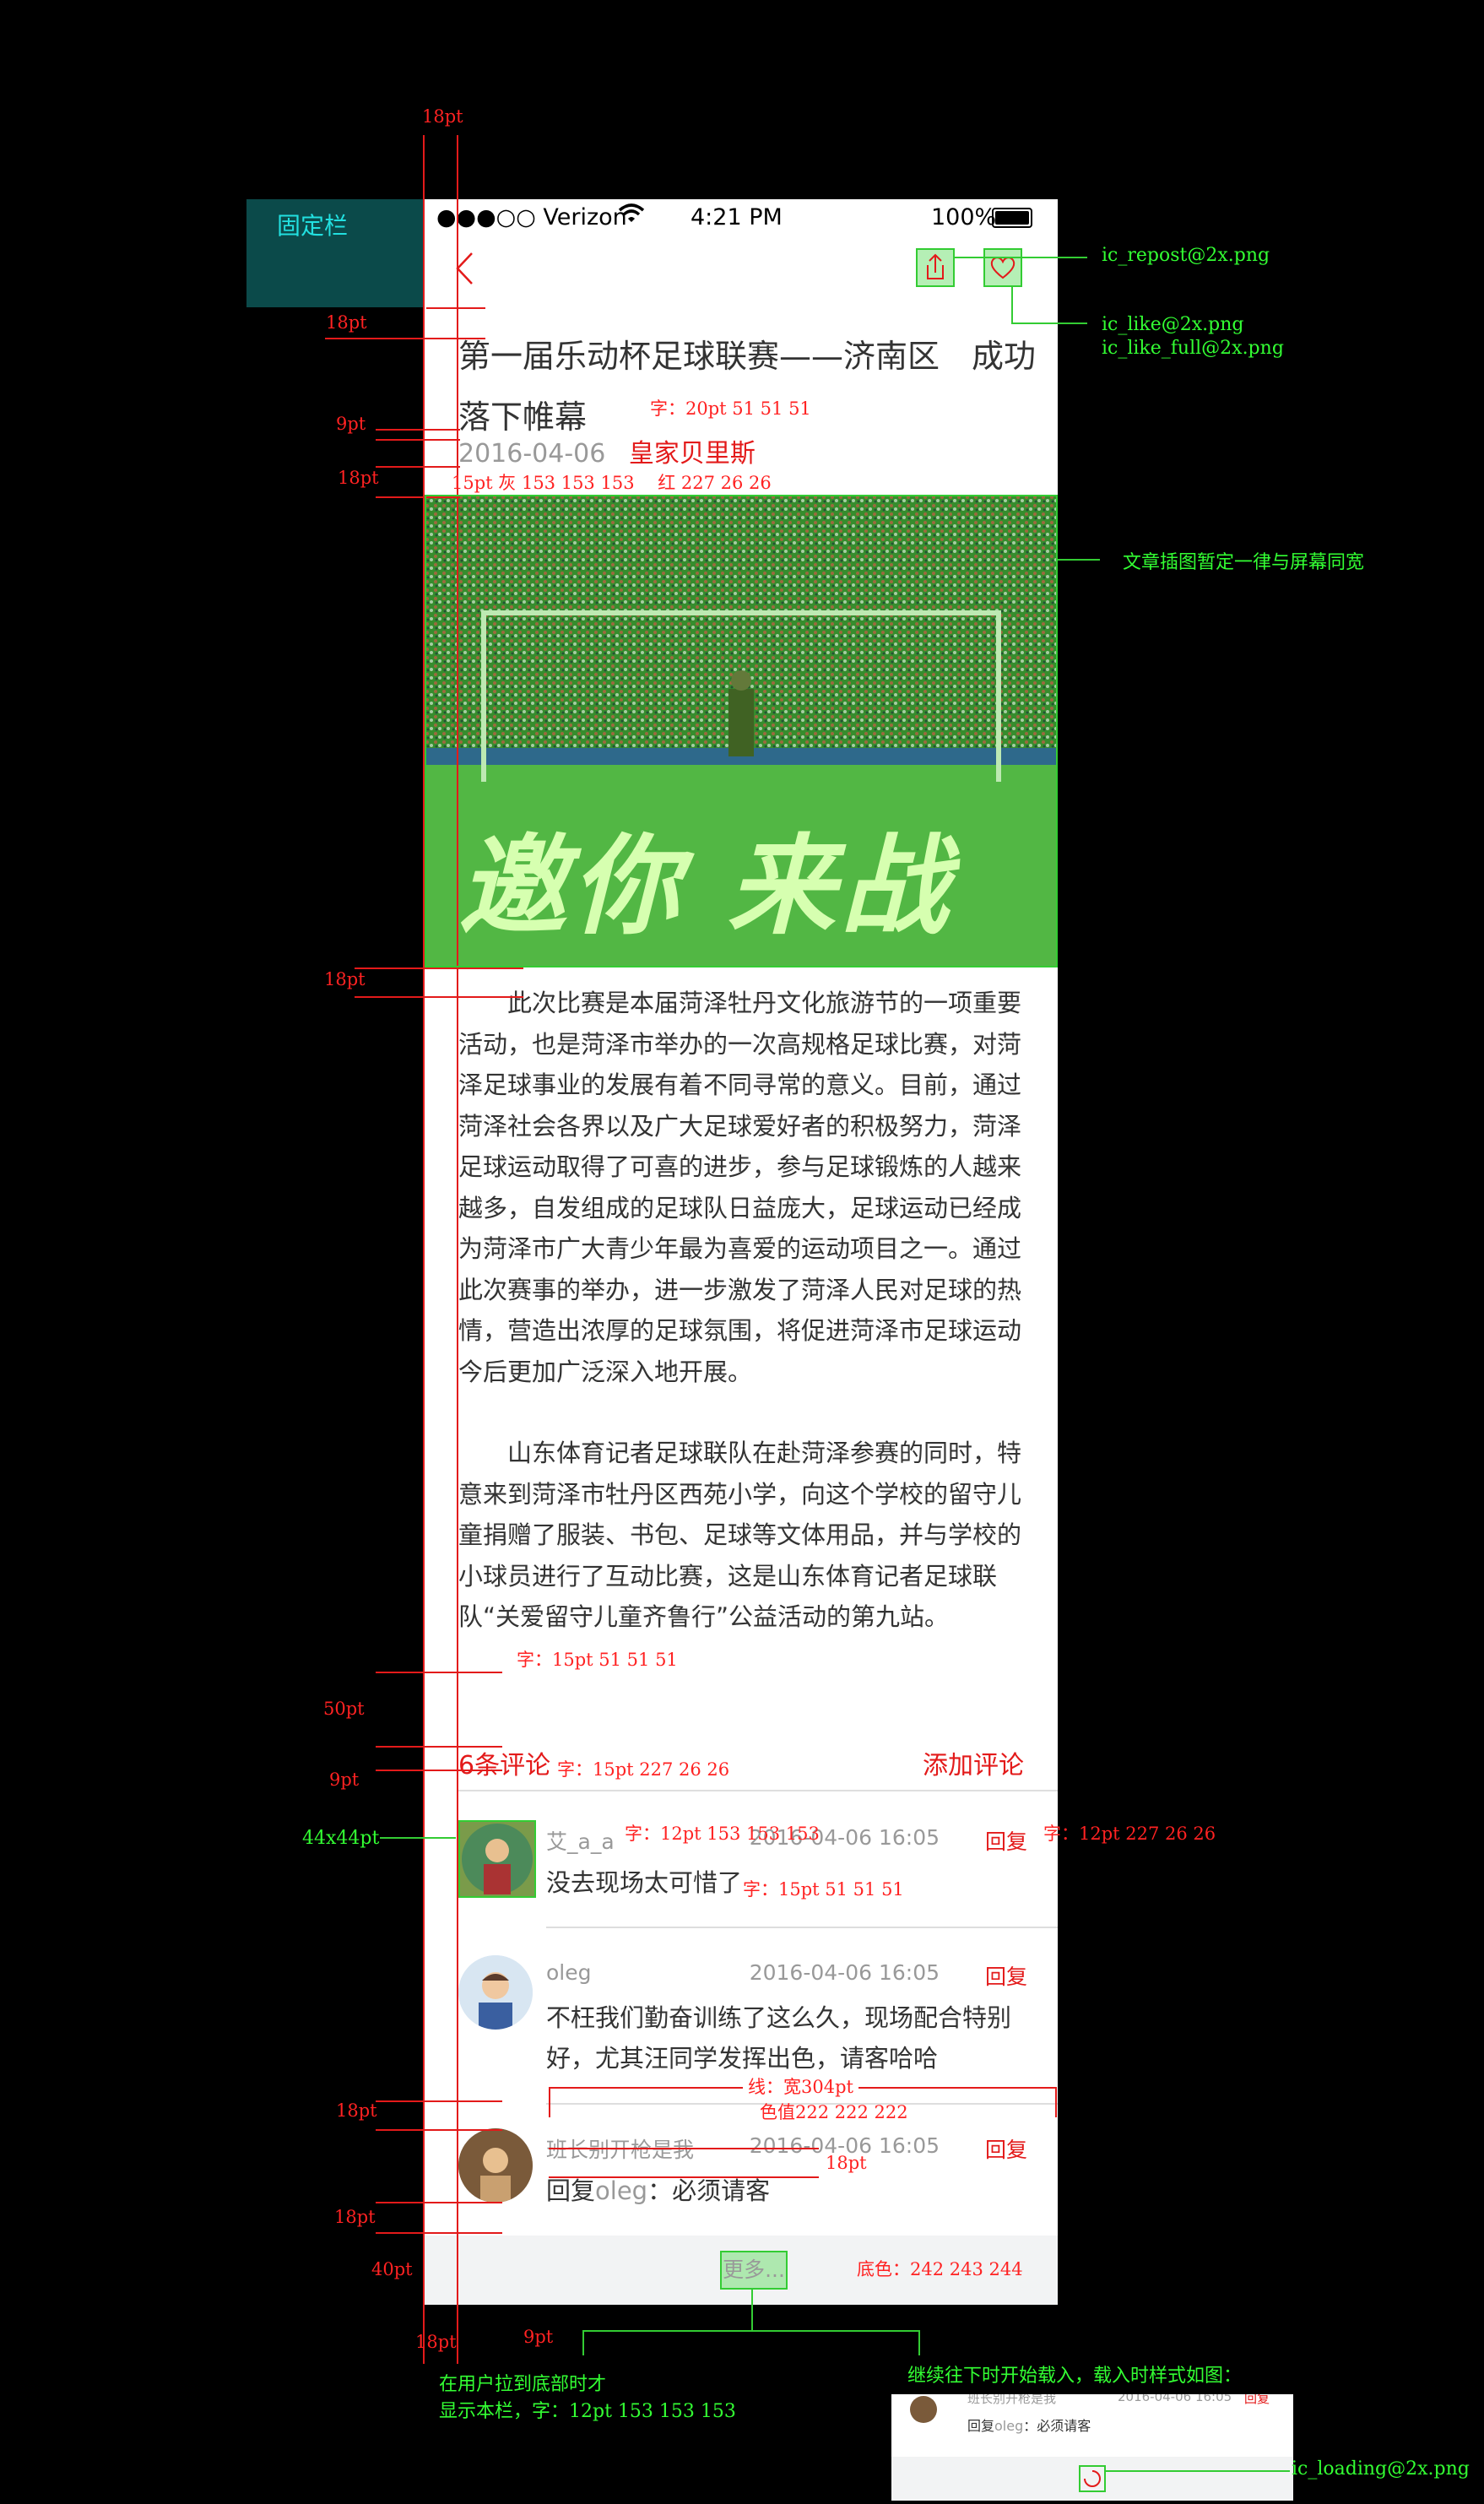 The height and width of the screenshot is (2504, 1484). What do you see at coordinates (621, 2190) in the screenshot?
I see `reply-target: oleg` at bounding box center [621, 2190].